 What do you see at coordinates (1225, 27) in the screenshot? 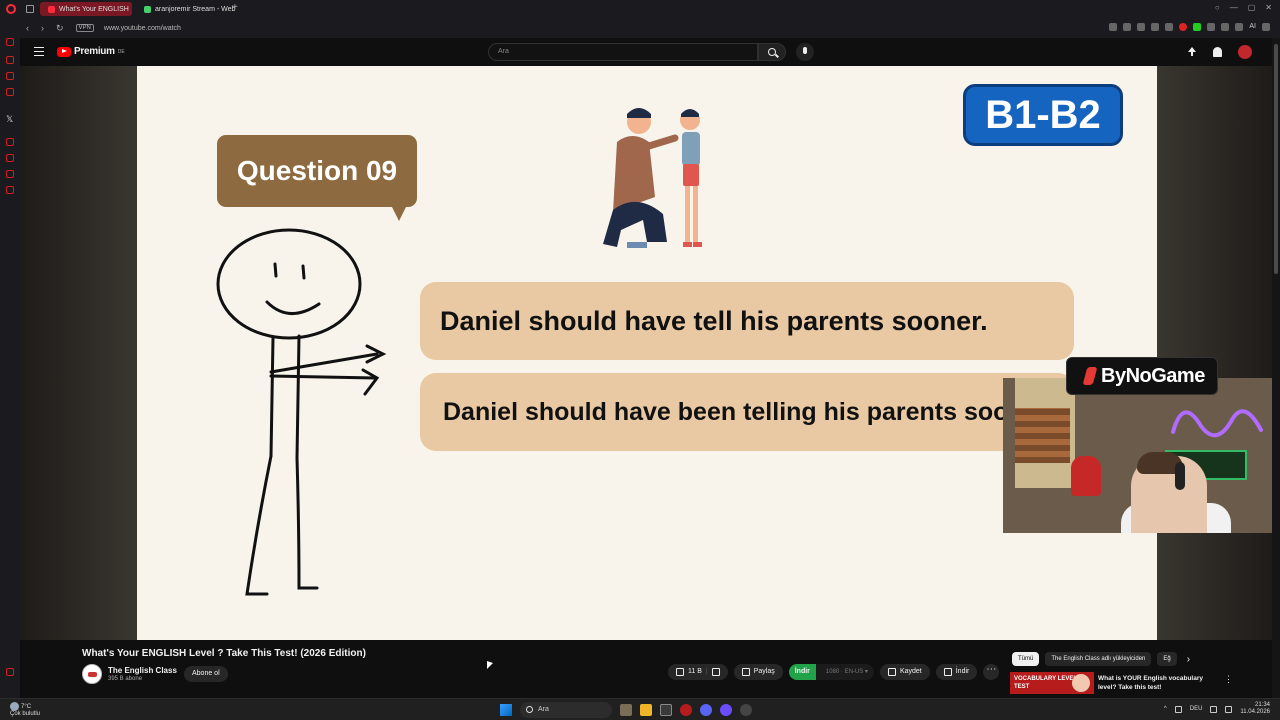
I see `puzzle-icon` at bounding box center [1225, 27].